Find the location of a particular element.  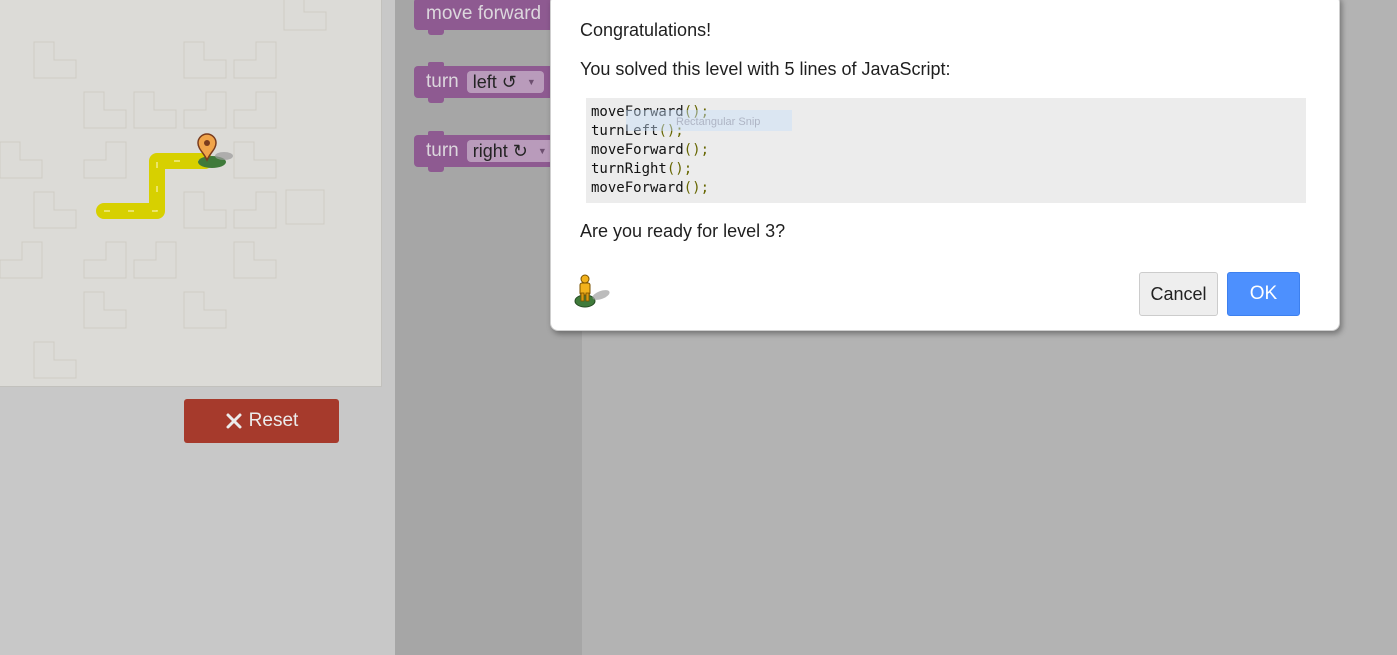

dialog-question: Are you ready for level 3? is located at coordinates (683, 231).